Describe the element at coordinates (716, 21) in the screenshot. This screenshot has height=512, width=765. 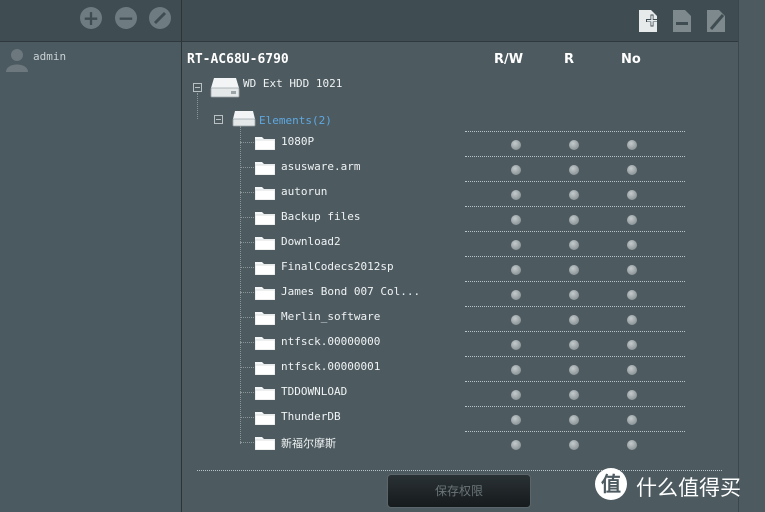
I see `file-edit-icon` at that location.